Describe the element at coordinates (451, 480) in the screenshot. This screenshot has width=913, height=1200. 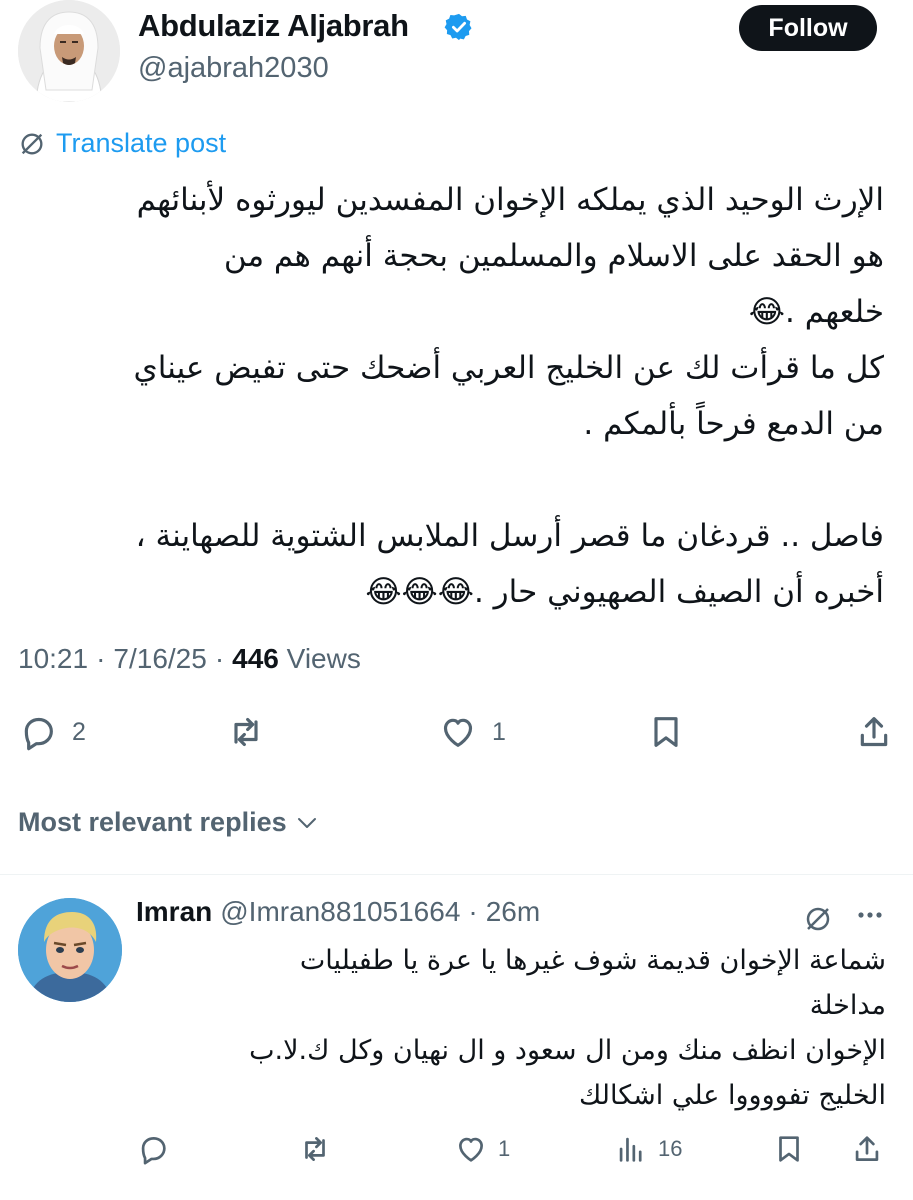
I see `post-text-line` at that location.